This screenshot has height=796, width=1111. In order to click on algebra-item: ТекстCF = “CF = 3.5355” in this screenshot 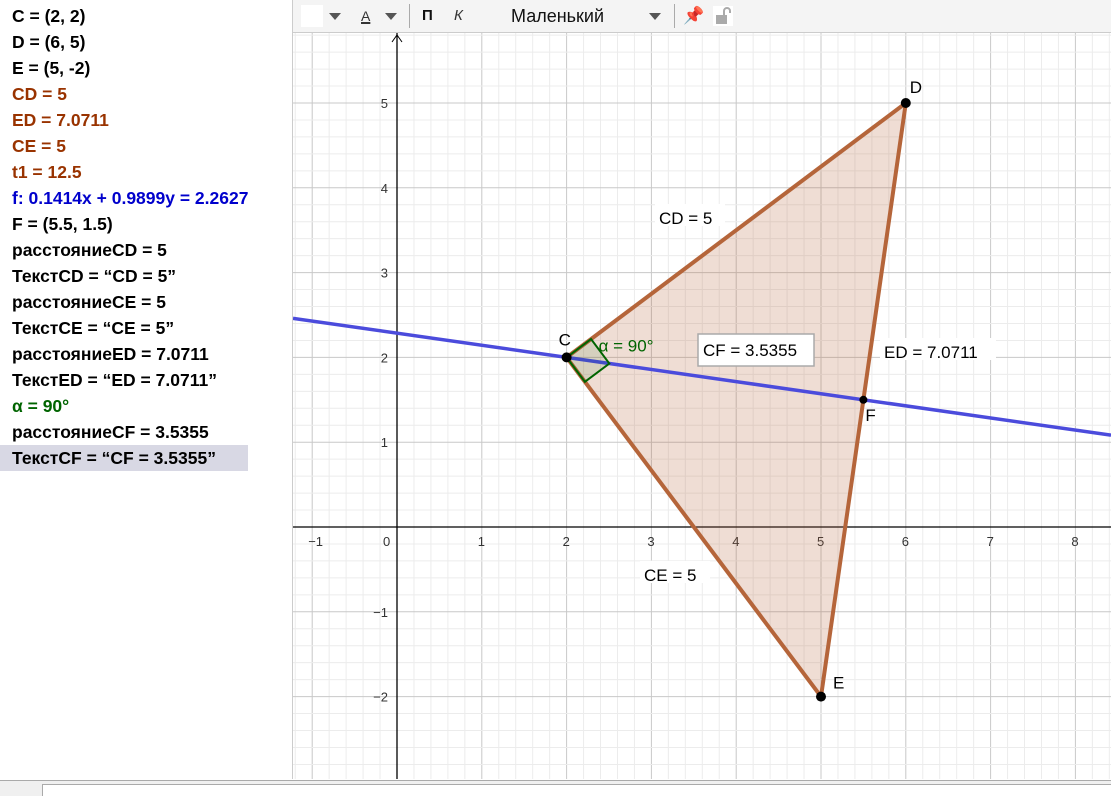, I will do `click(124, 458)`.